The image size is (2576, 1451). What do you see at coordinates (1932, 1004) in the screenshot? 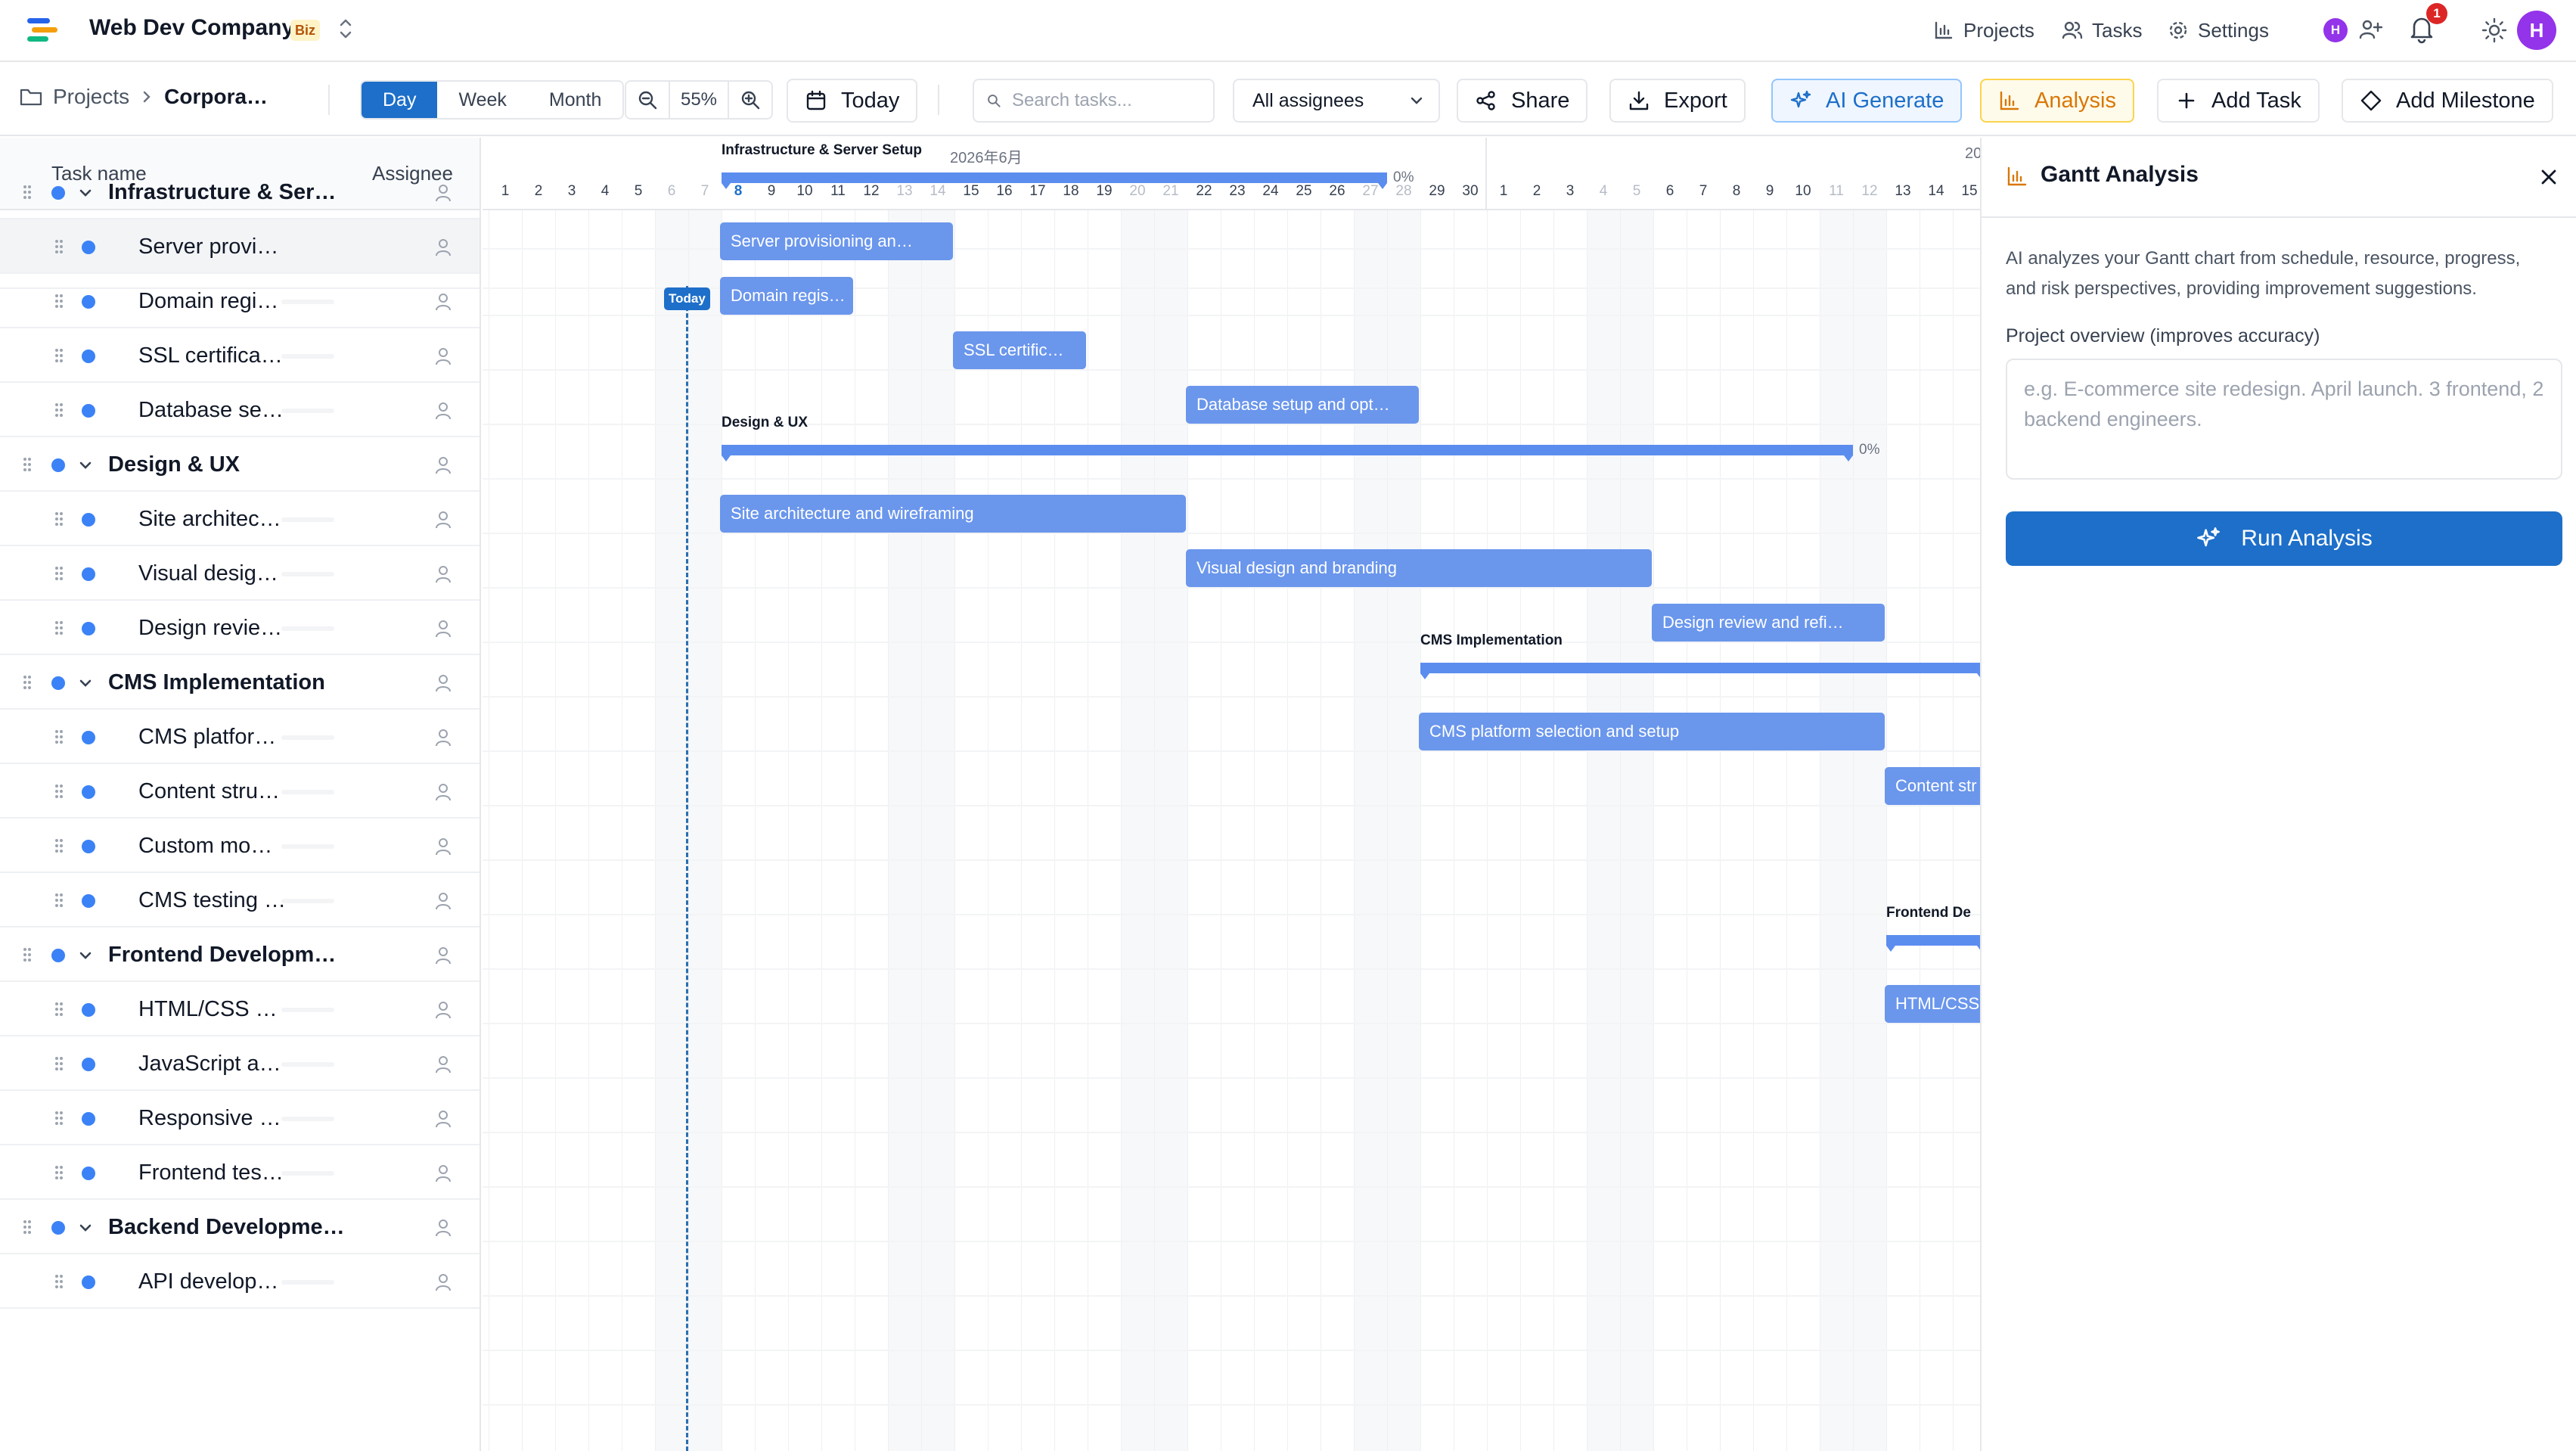
I see `task-bar: HTML/CSS` at bounding box center [1932, 1004].